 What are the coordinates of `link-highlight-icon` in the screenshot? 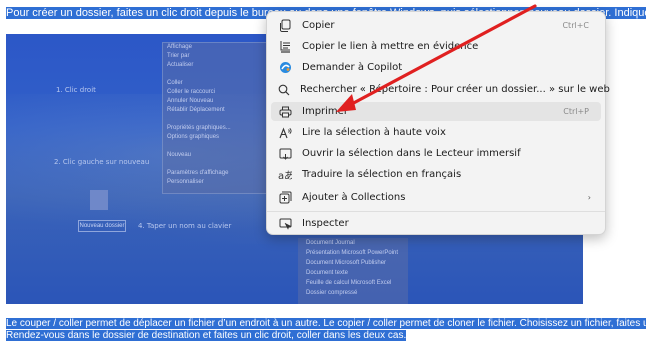 It's located at (285, 47).